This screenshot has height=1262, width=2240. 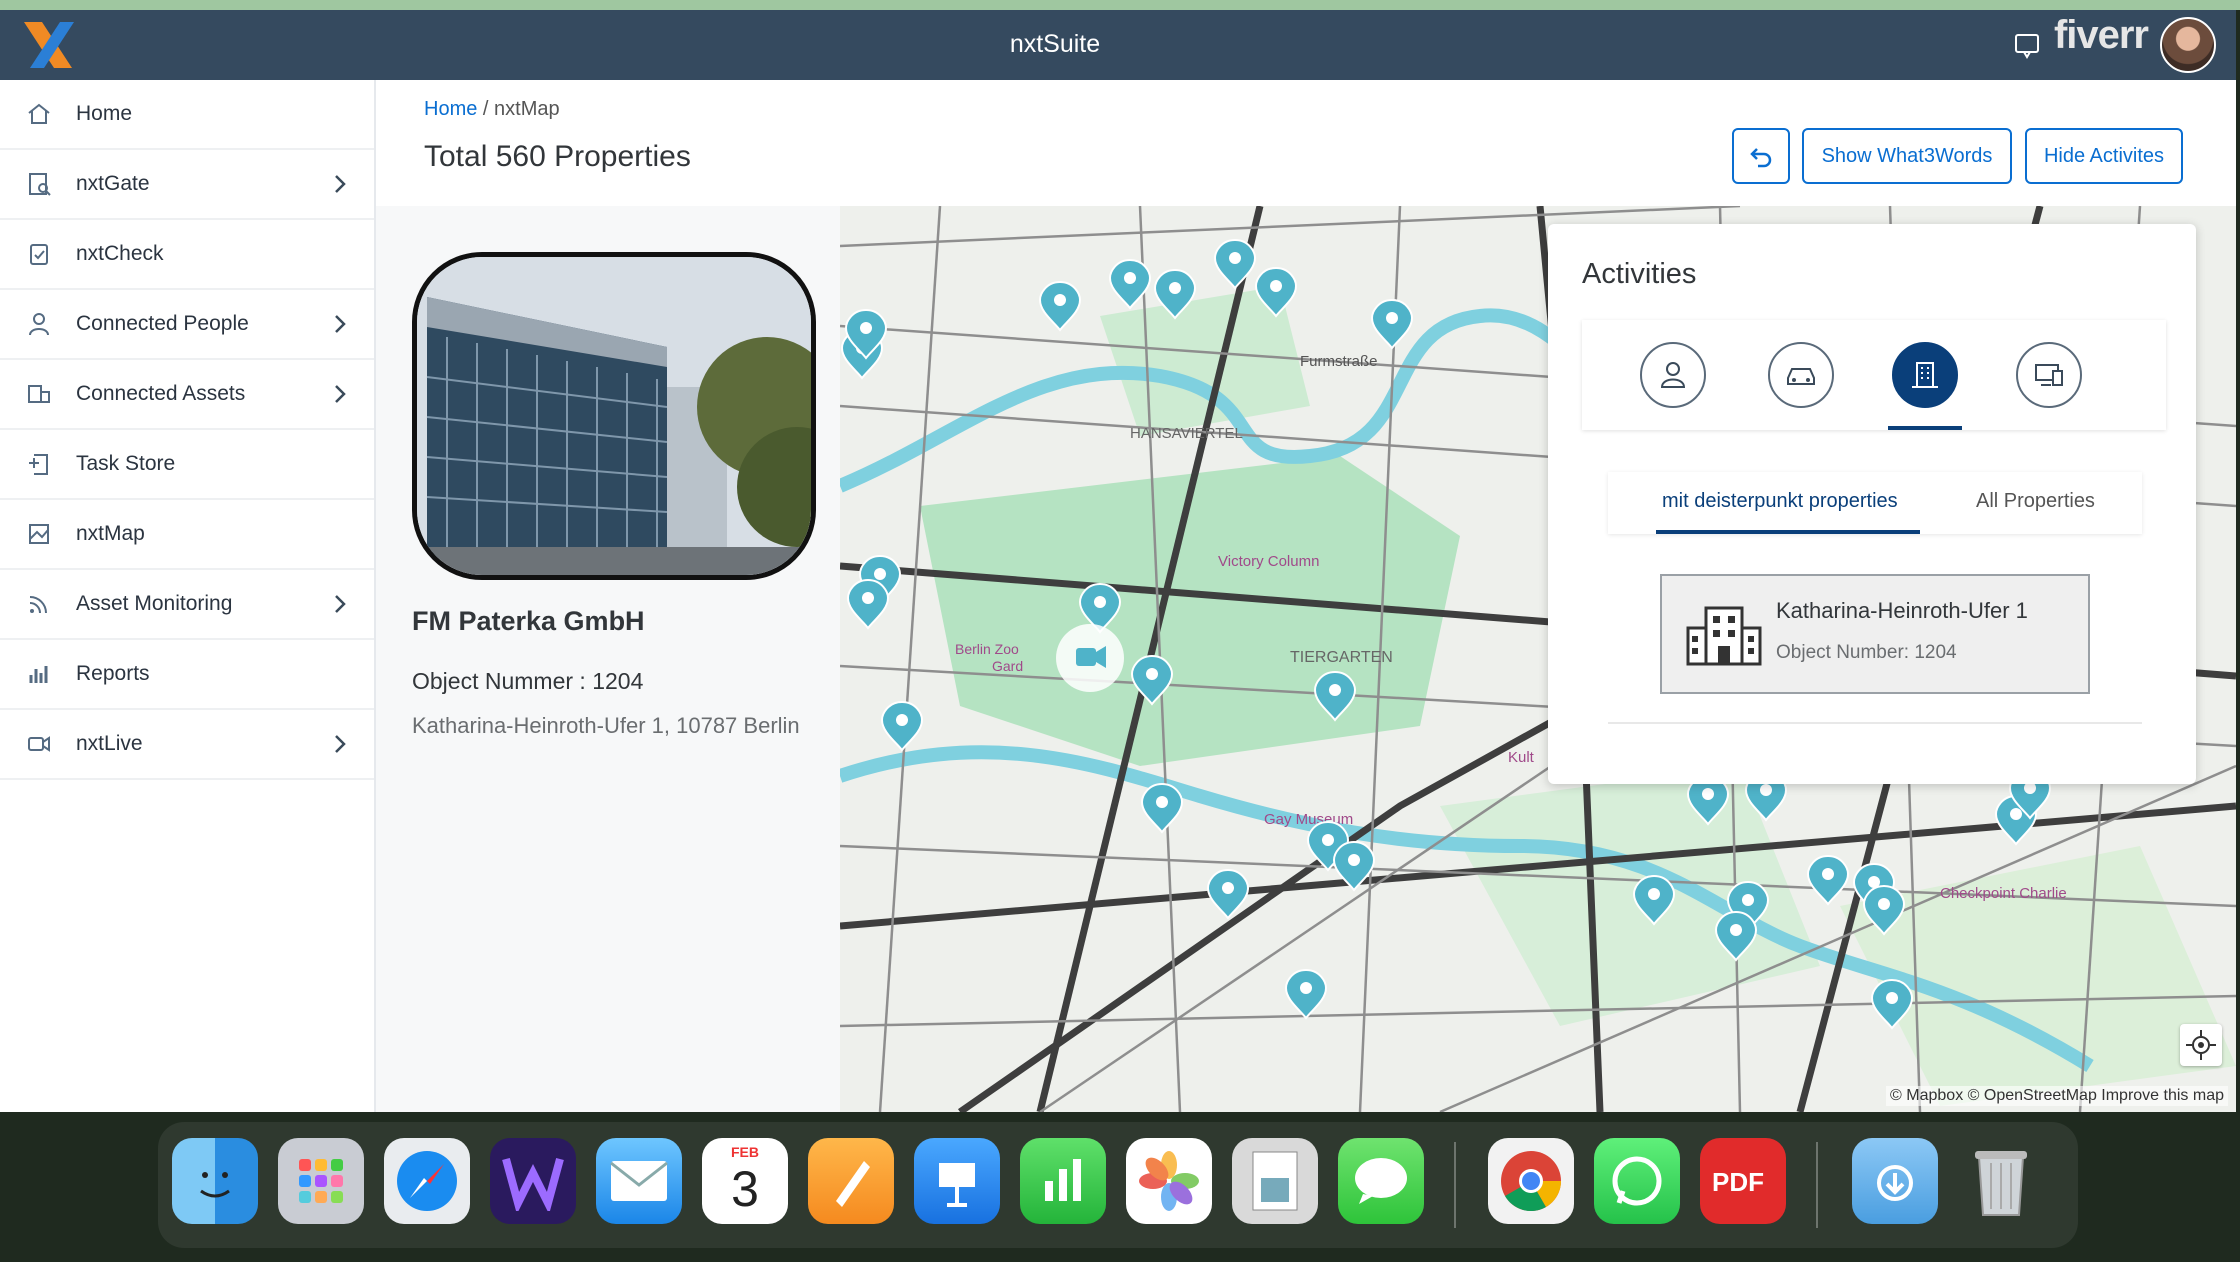 I want to click on breadcrumb-current: nxtMap, so click(x=527, y=109).